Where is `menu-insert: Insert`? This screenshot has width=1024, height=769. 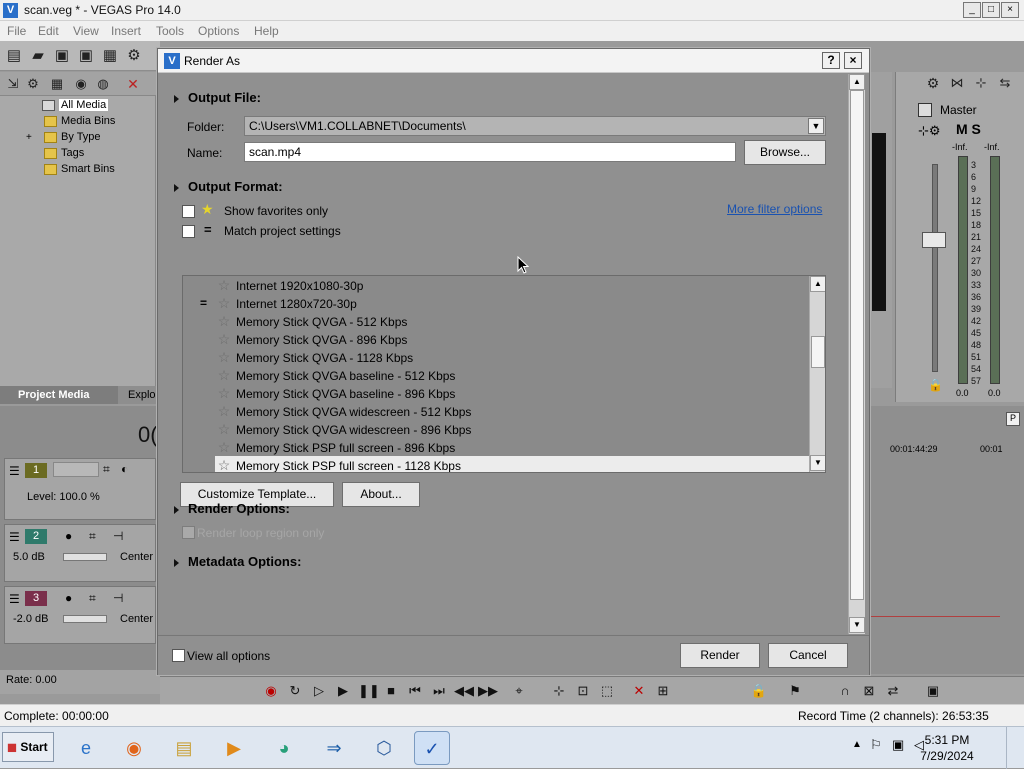
menu-insert: Insert is located at coordinates (126, 31).